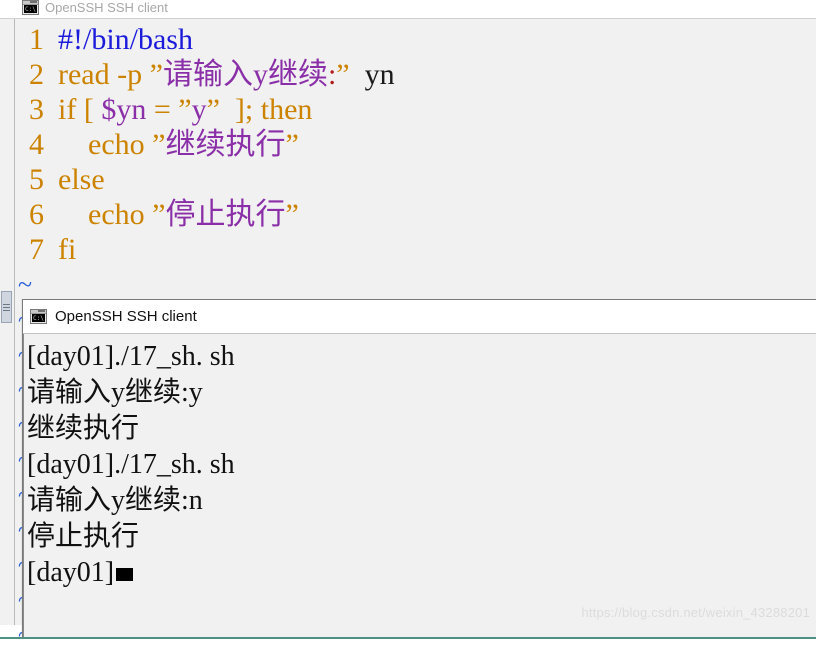  What do you see at coordinates (71, 572) in the screenshot?
I see `terminal-line-text: [day01]` at bounding box center [71, 572].